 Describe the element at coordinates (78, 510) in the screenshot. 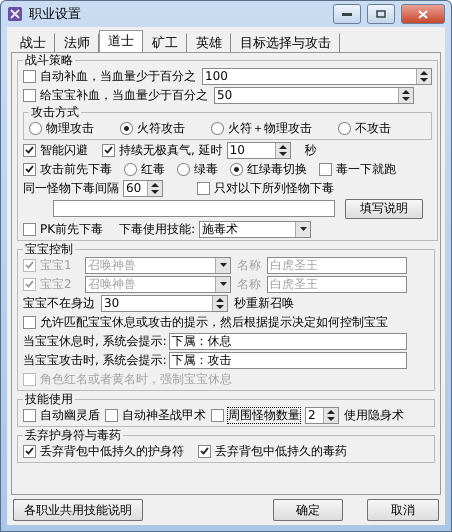

I see `help-button: 各职业共用技能说明` at that location.